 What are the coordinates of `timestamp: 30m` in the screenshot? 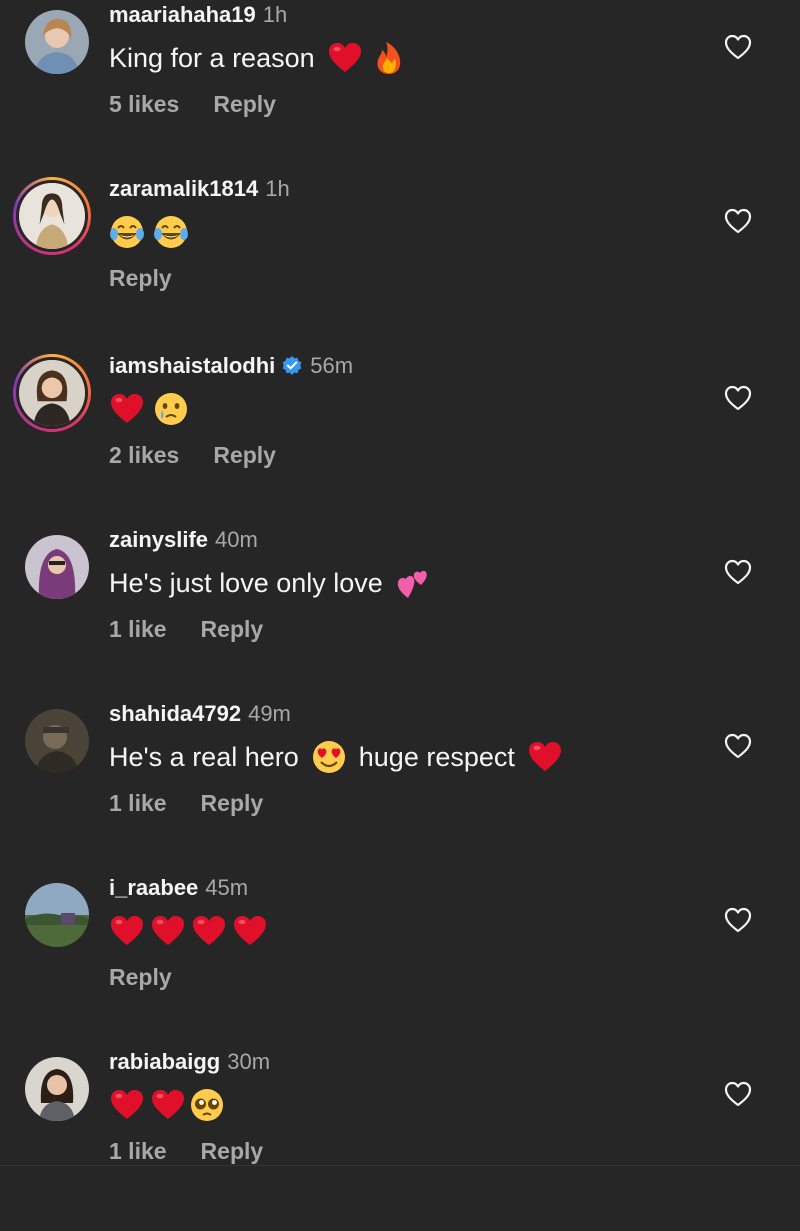 It's located at (249, 1061).